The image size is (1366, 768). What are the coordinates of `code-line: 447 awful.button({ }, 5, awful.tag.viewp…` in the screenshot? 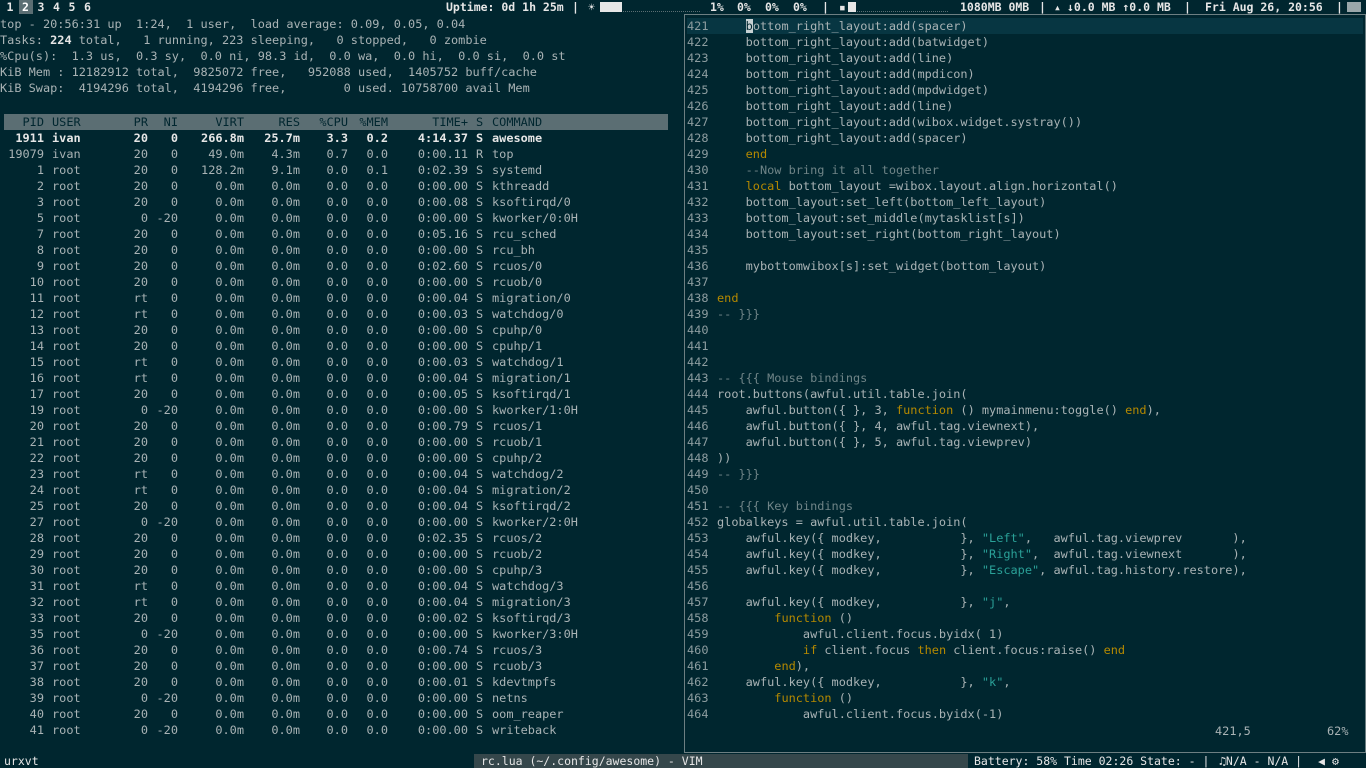 It's located at (1025, 442).